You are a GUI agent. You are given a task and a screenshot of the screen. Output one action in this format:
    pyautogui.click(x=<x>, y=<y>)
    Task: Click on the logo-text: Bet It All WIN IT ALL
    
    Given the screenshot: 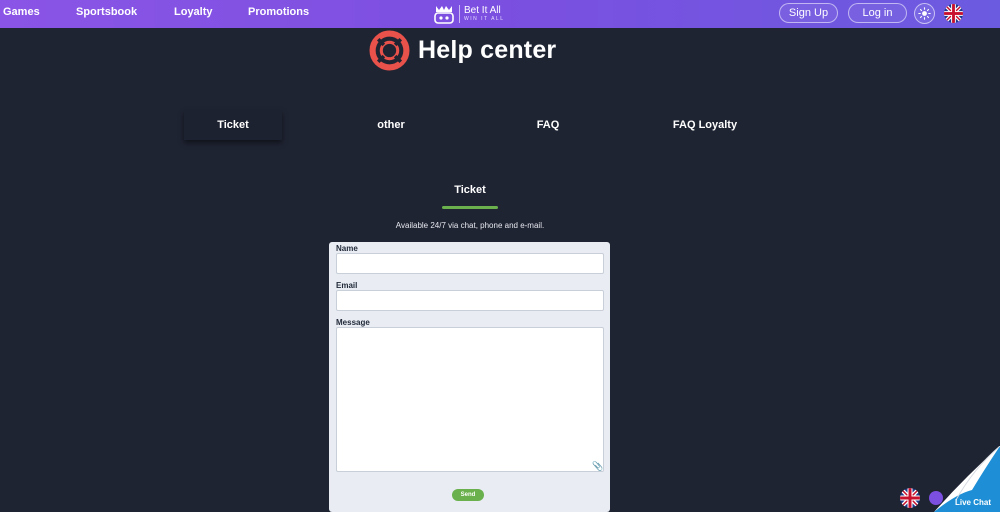 What is the action you would take?
    pyautogui.click(x=484, y=14)
    